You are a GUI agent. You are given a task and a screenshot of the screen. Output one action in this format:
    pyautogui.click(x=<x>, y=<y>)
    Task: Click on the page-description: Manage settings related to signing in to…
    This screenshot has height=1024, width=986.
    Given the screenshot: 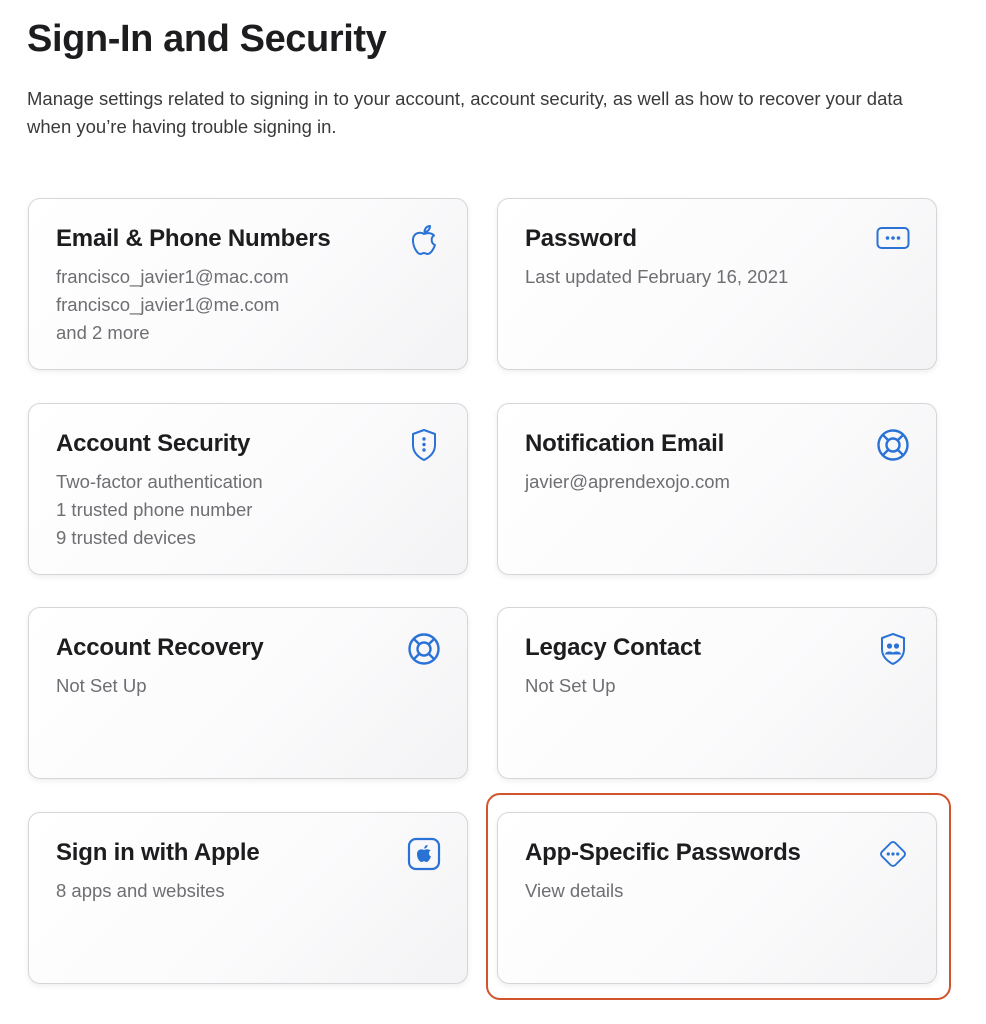 What is the action you would take?
    pyautogui.click(x=465, y=112)
    